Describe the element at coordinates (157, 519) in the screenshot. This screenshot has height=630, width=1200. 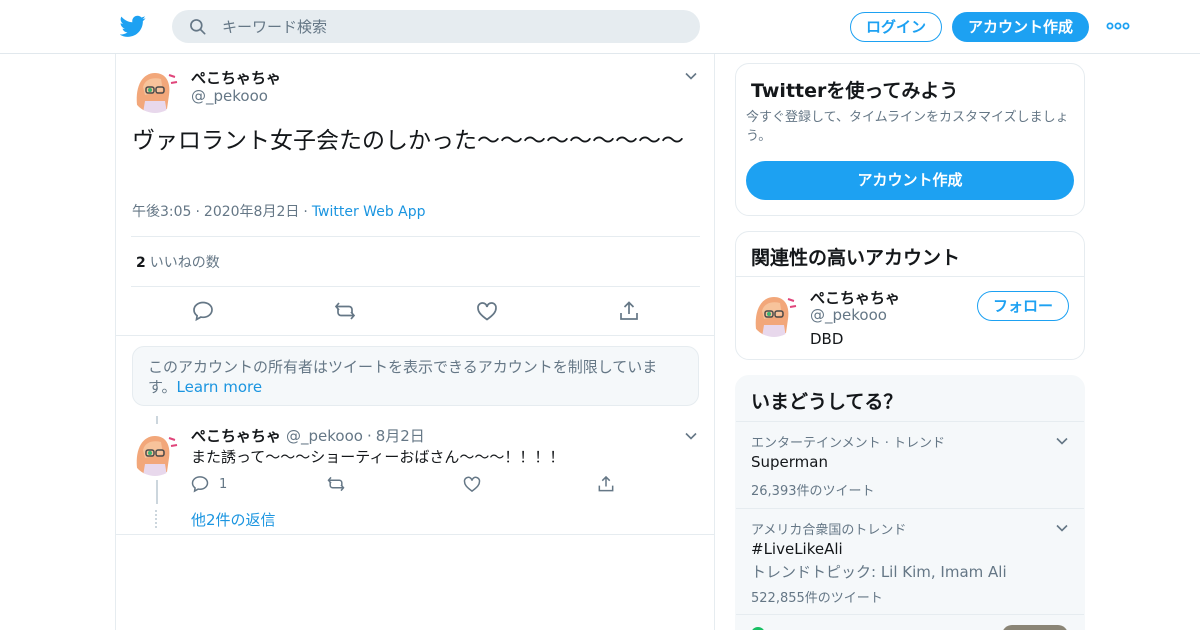
I see `thread-dots` at that location.